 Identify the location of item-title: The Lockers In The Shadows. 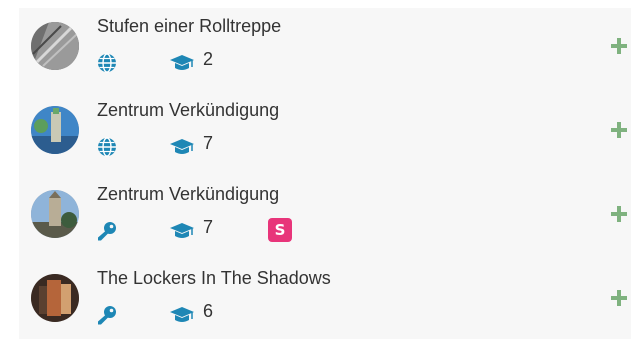
(214, 278).